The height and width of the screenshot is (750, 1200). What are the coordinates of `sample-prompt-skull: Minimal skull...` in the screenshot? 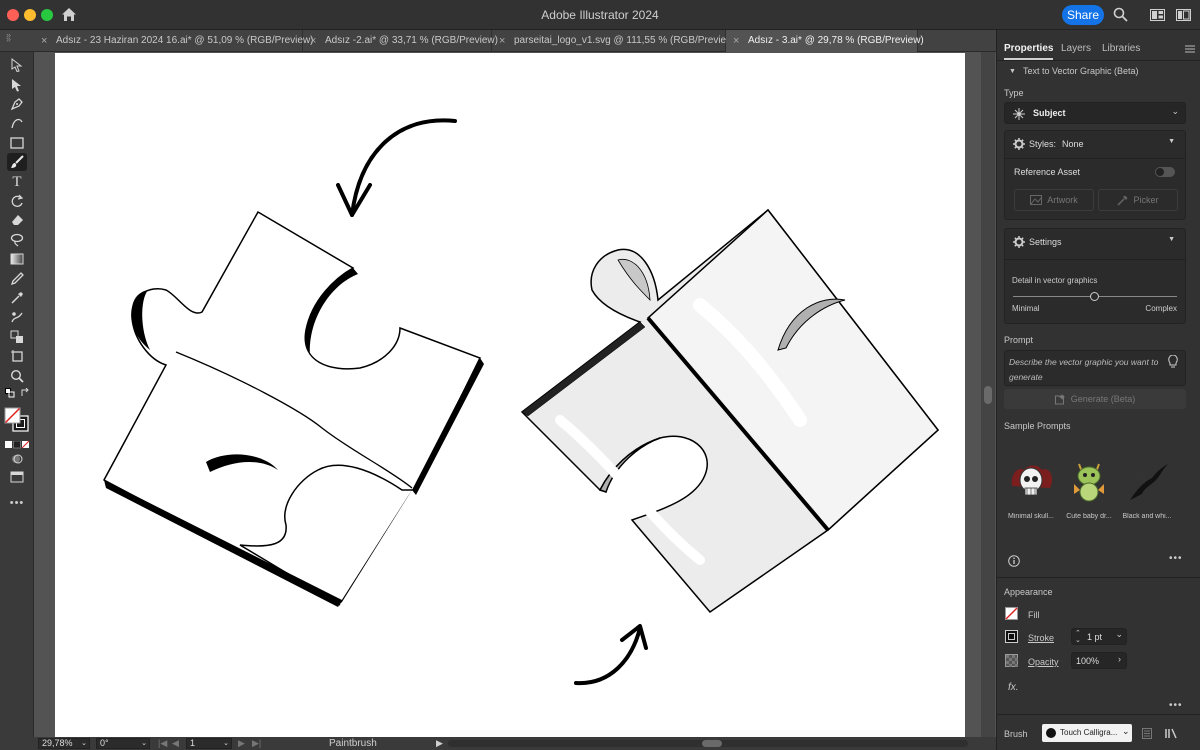 It's located at (1031, 490).